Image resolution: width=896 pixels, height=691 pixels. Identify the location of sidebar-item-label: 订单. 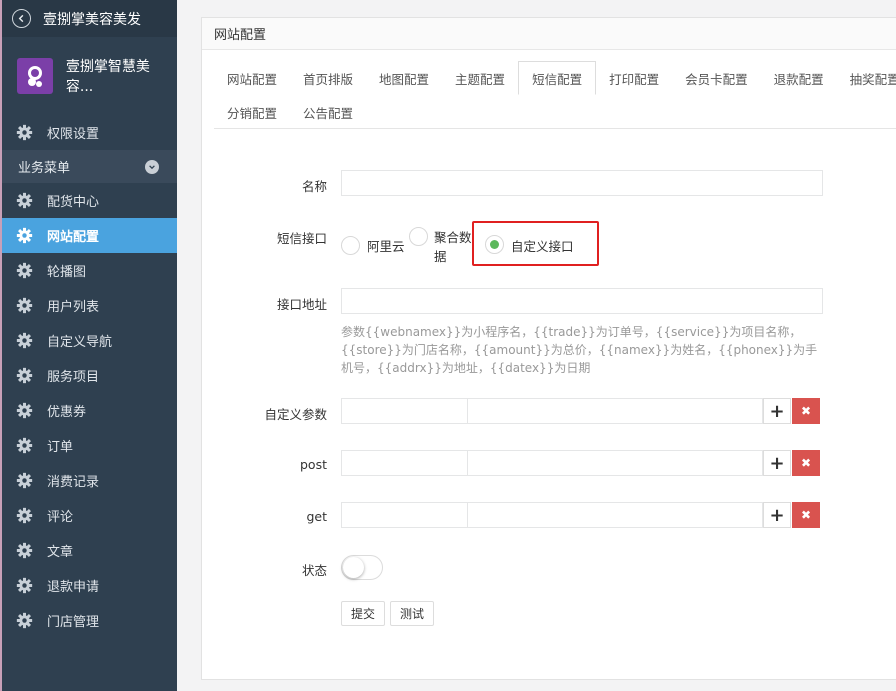
(60, 447).